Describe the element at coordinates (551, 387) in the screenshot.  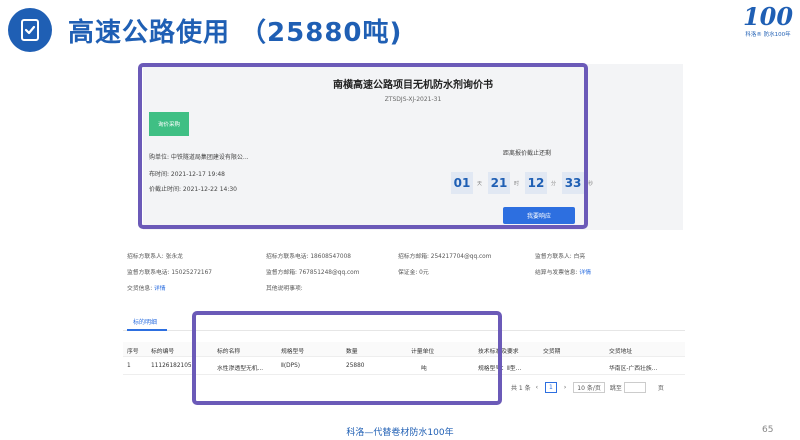
I see `page-1-button: 1` at that location.